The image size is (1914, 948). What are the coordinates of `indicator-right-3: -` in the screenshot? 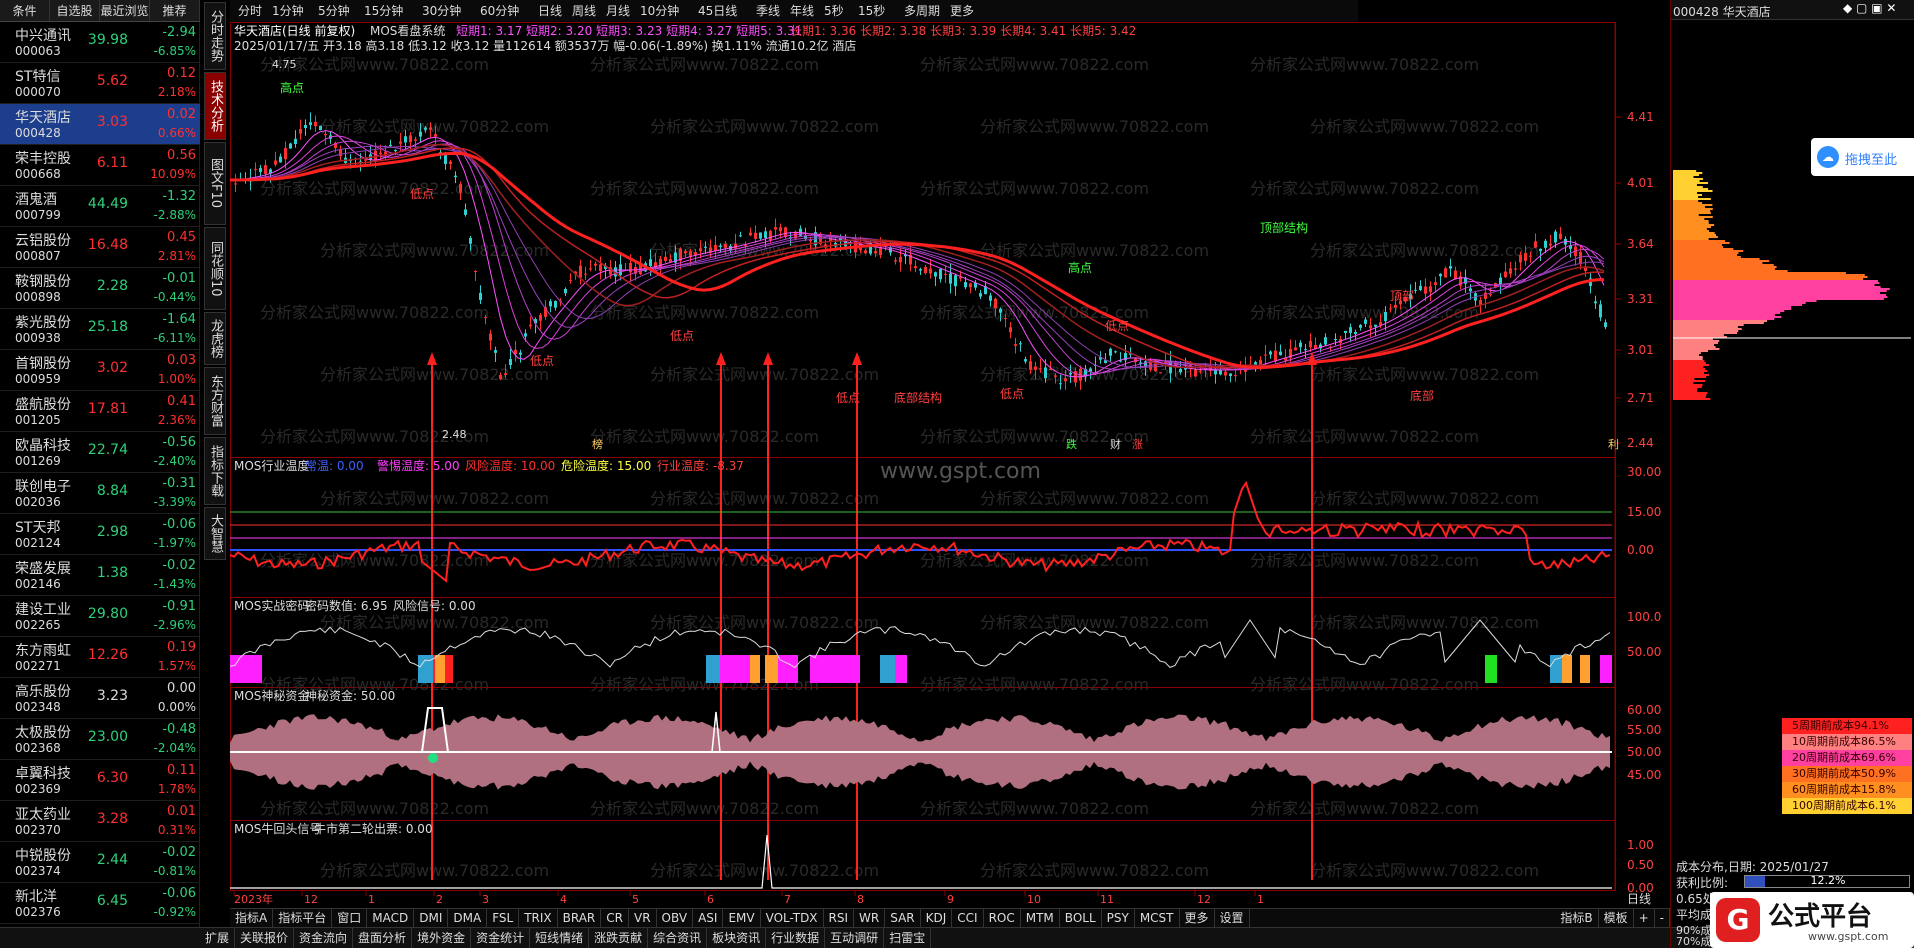 It's located at (1662, 918).